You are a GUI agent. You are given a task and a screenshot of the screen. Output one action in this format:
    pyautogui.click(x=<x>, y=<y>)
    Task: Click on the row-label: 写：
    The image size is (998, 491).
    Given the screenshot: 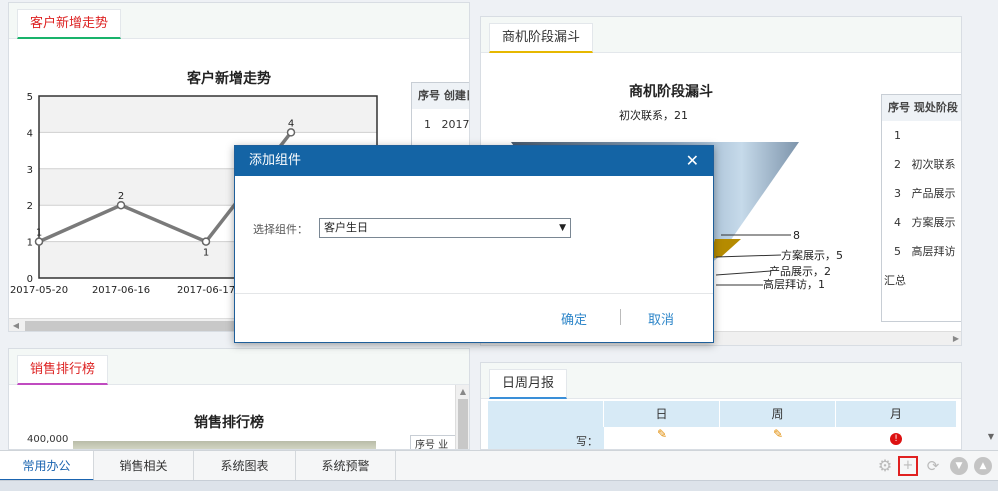 What is the action you would take?
    pyautogui.click(x=546, y=438)
    